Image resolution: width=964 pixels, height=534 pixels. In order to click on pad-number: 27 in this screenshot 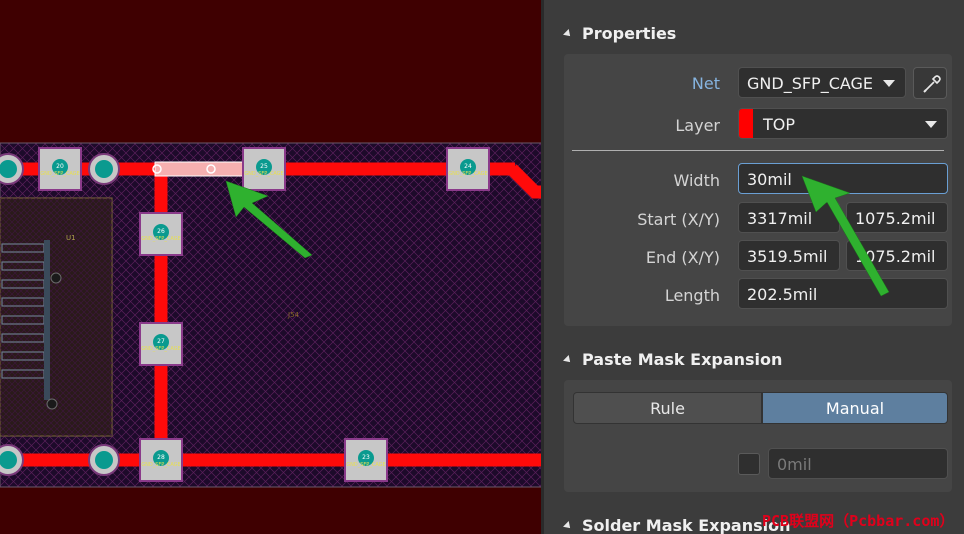, I will do `click(161, 341)`.